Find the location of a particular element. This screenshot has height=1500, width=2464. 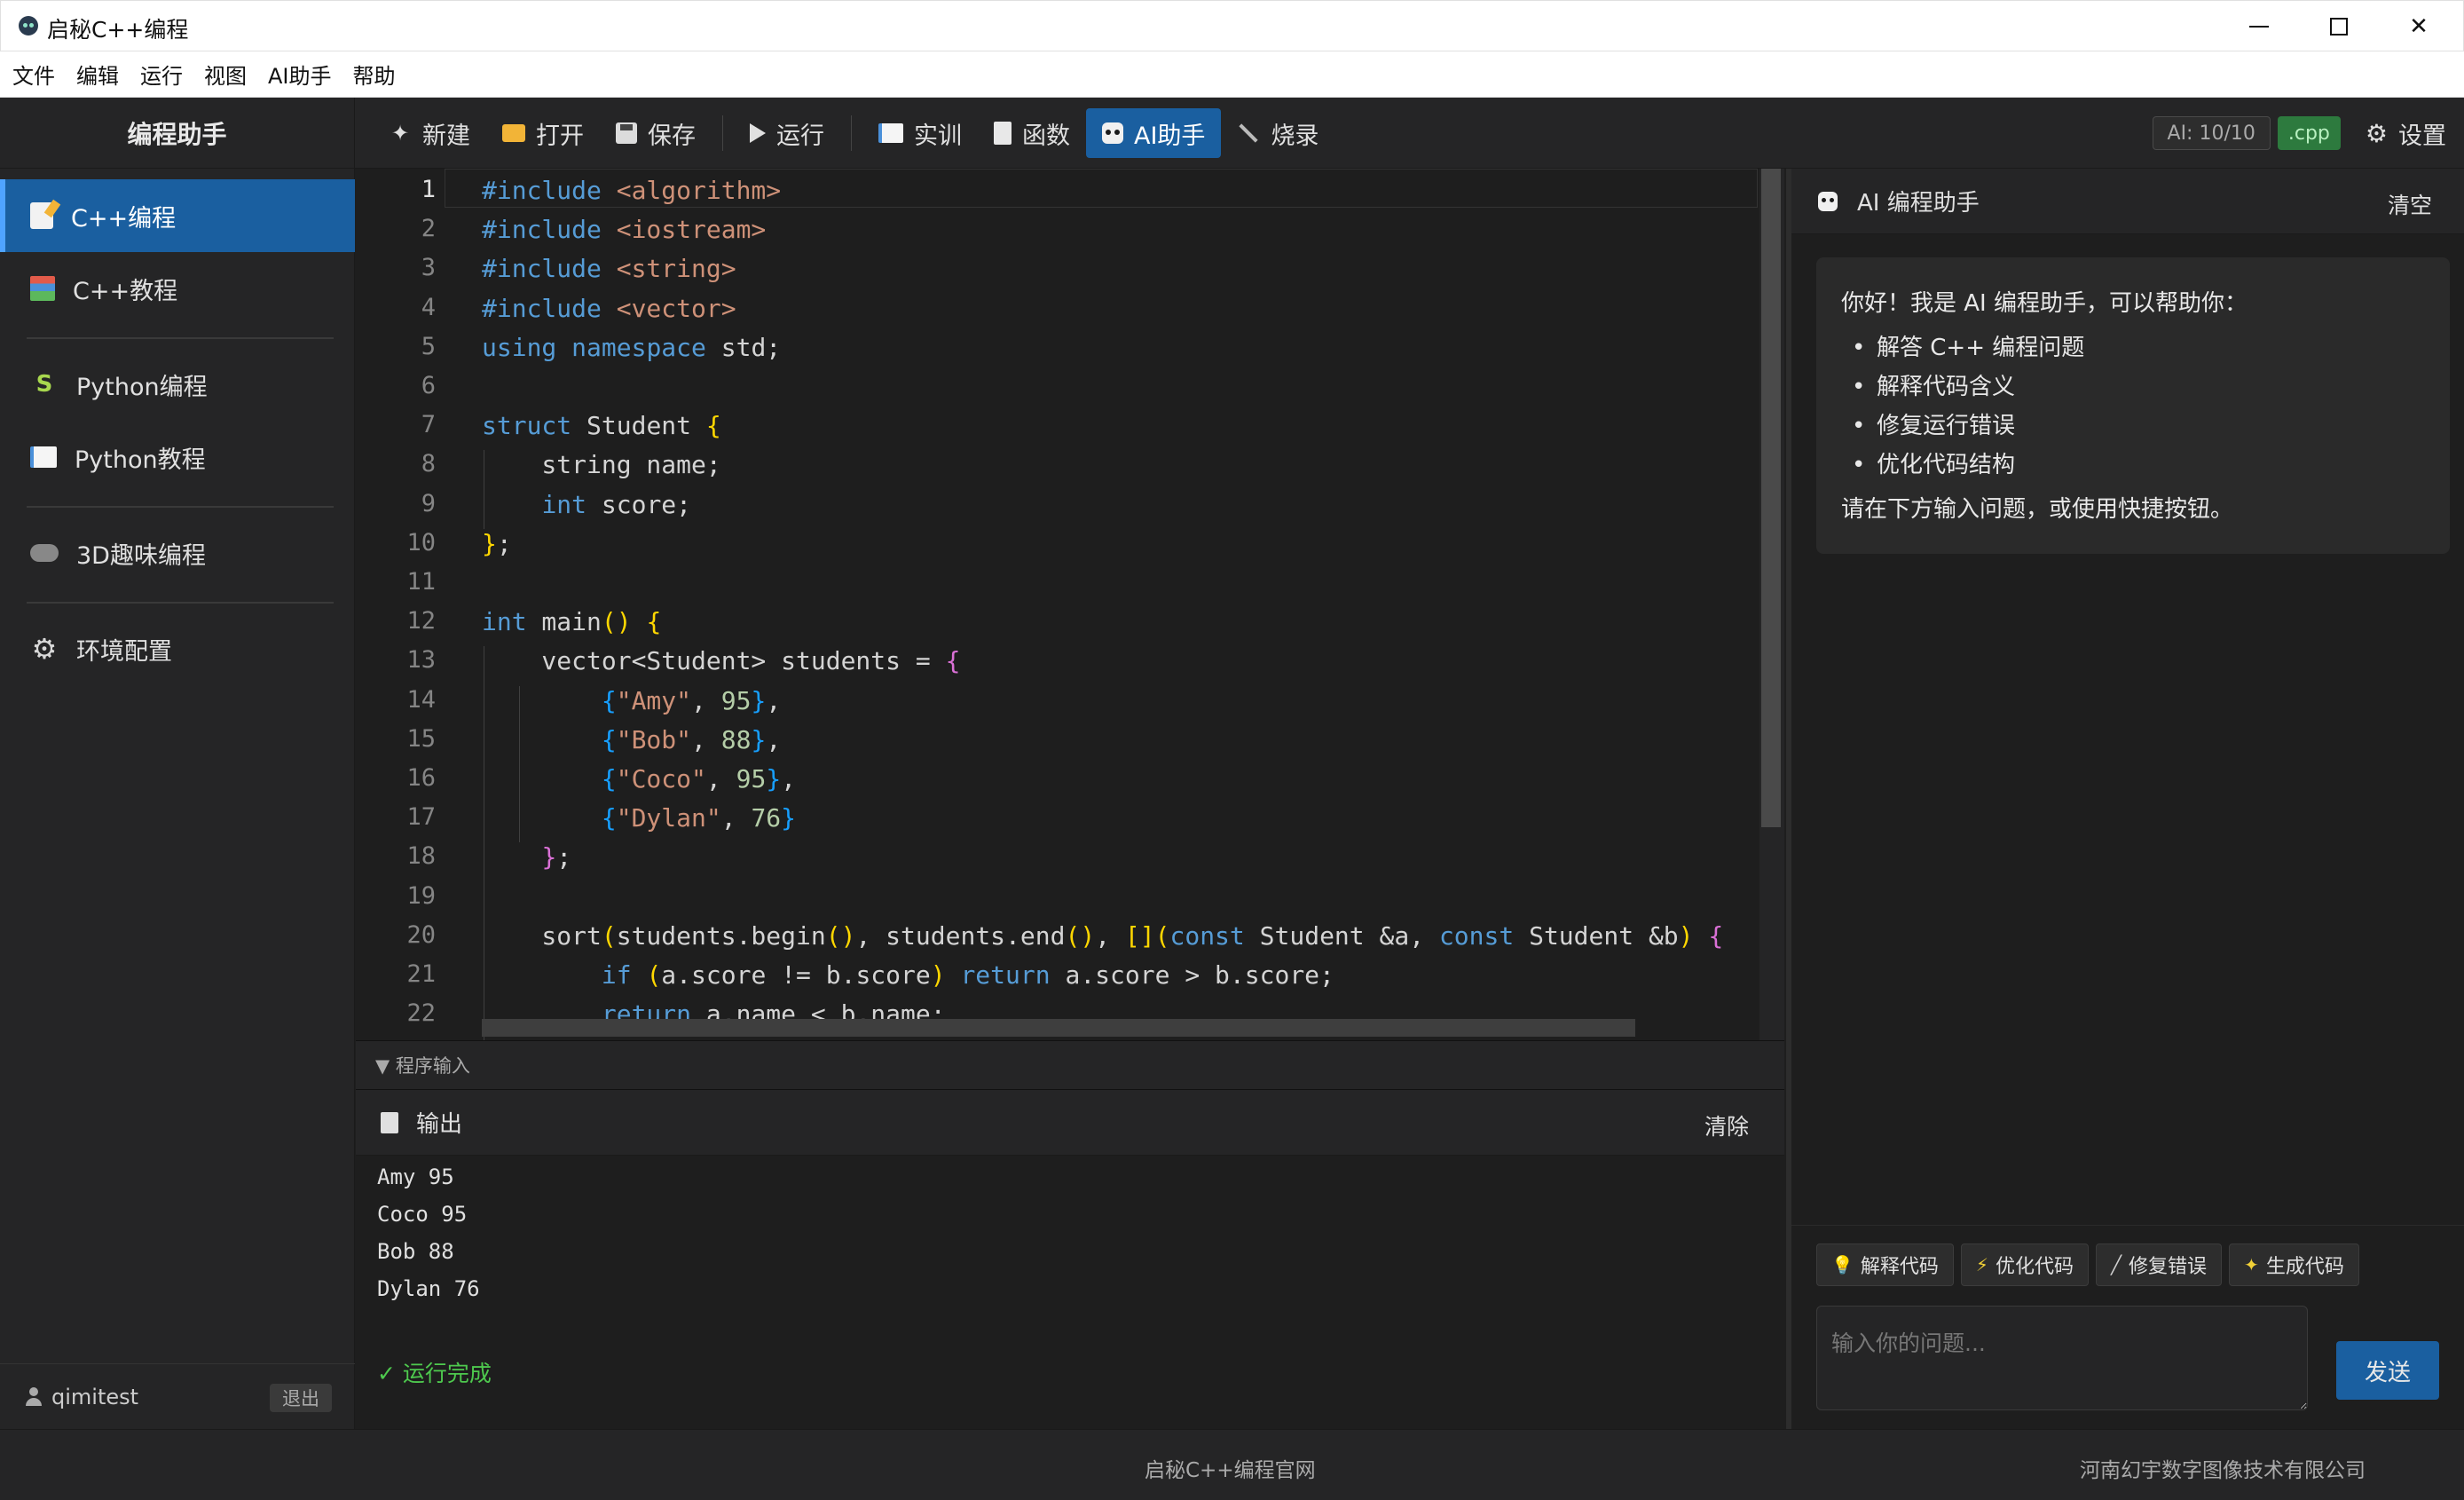

code-line: #include <string> is located at coordinates (609, 268).